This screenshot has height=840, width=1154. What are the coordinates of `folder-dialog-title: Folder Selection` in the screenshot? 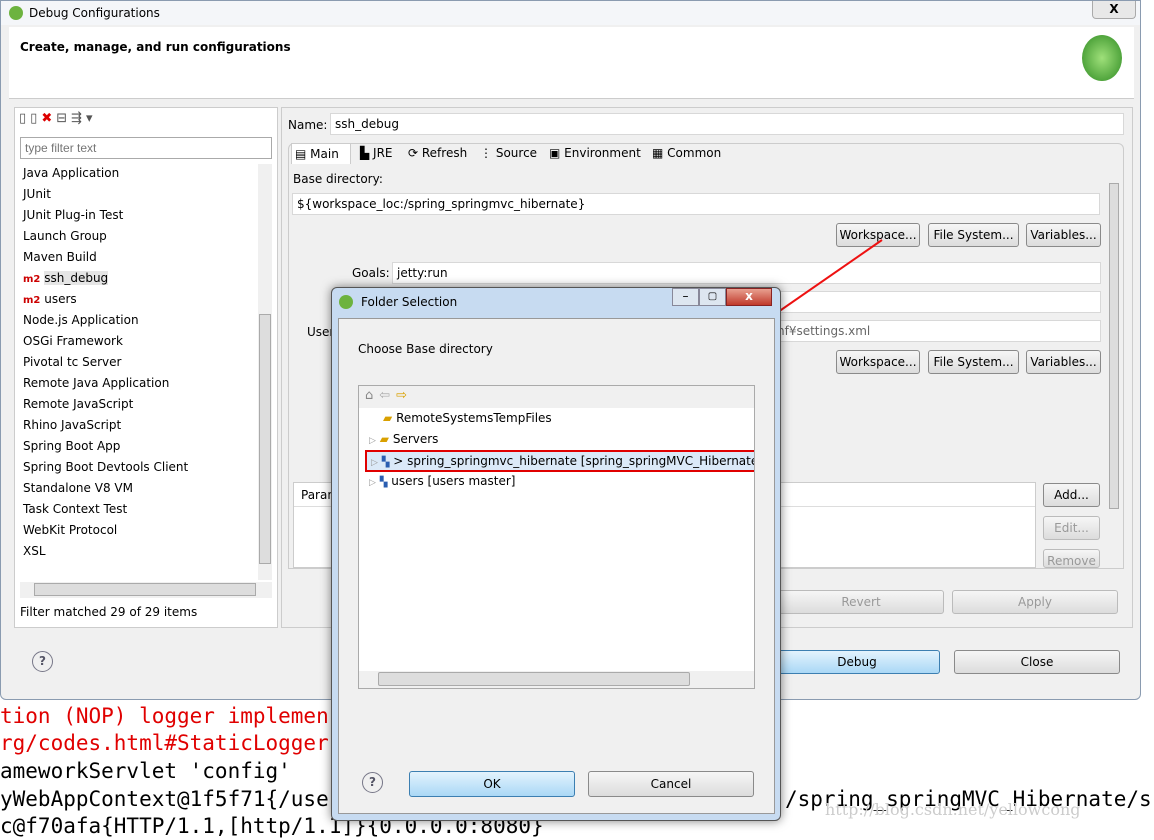 It's located at (409, 302).